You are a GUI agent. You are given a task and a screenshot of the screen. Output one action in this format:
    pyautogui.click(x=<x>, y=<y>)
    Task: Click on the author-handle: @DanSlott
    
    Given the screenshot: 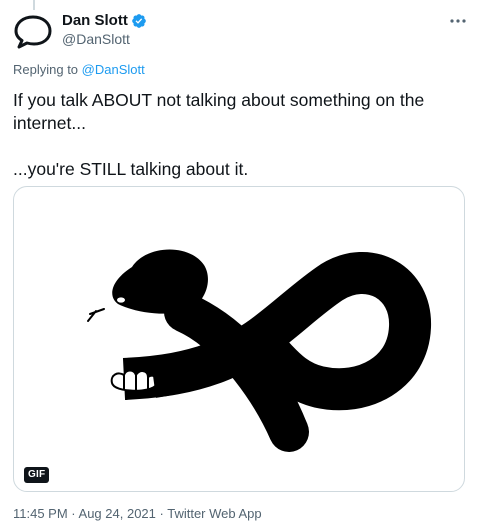 What is the action you would take?
    pyautogui.click(x=96, y=39)
    